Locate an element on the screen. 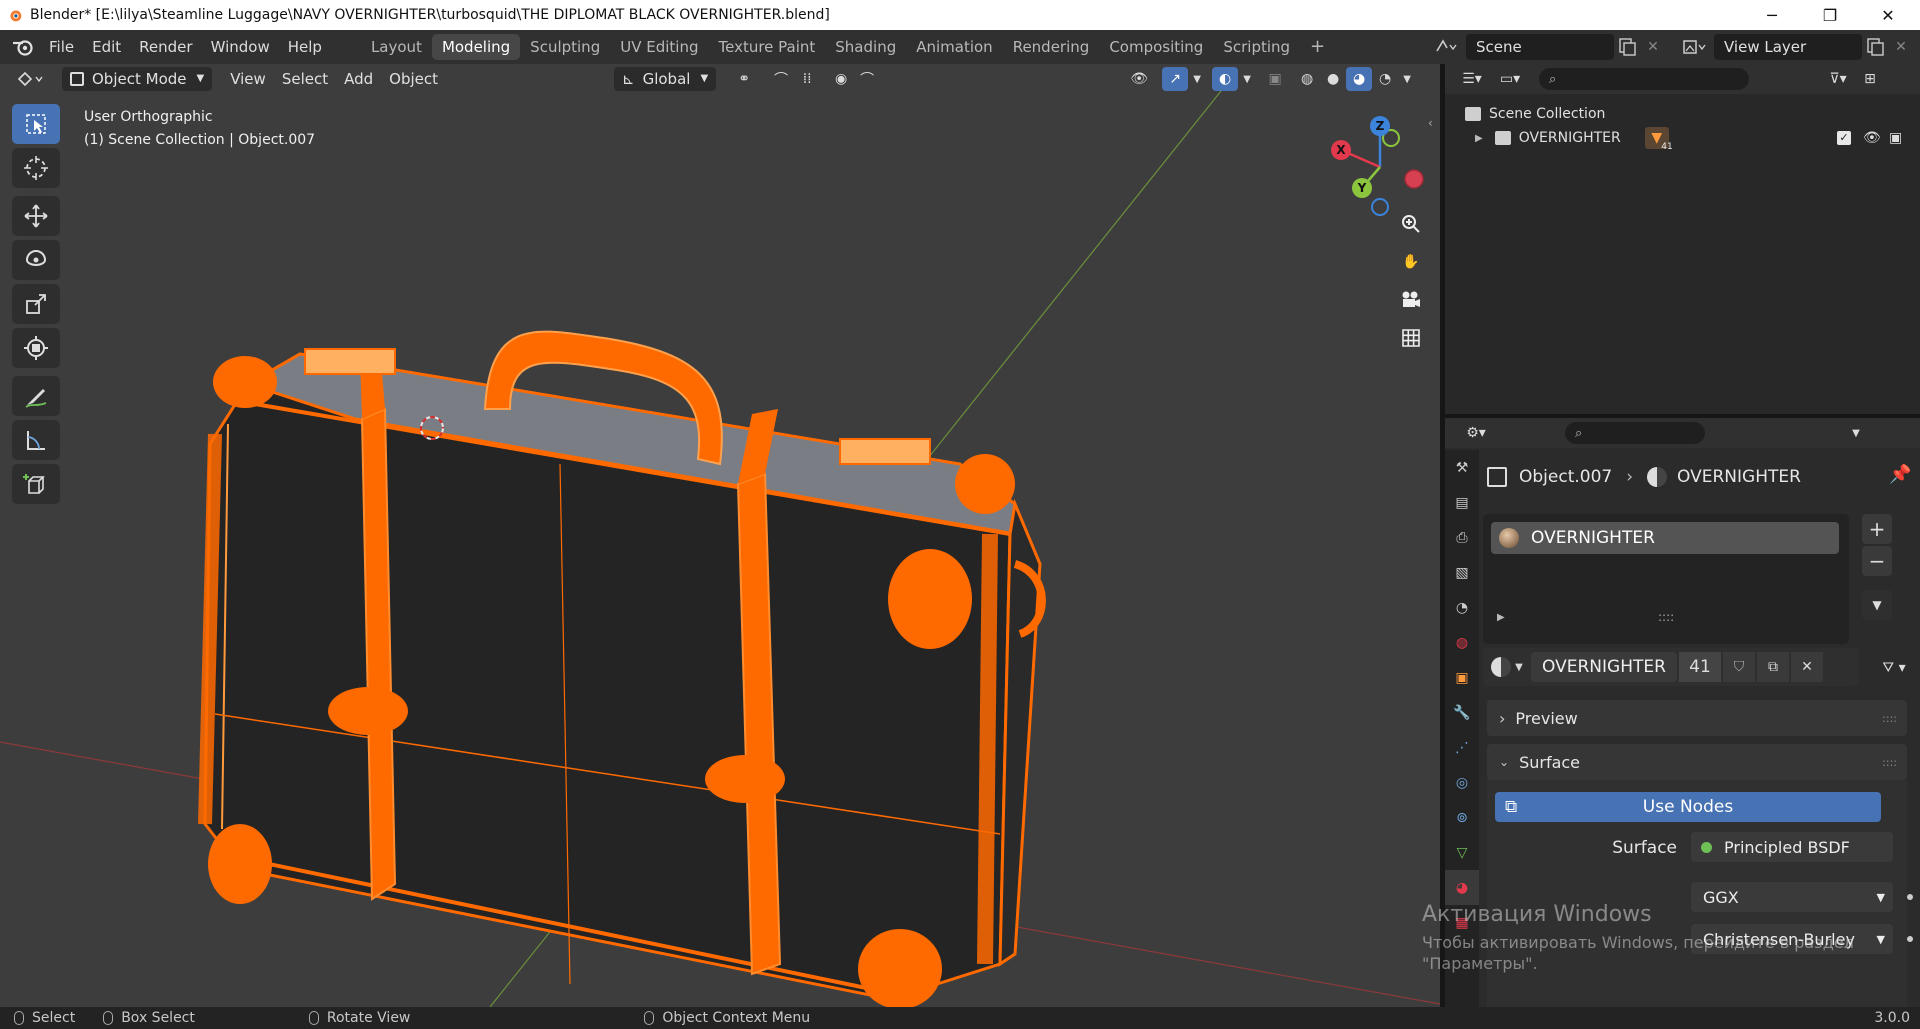  viewport-menu-view: View is located at coordinates (248, 79).